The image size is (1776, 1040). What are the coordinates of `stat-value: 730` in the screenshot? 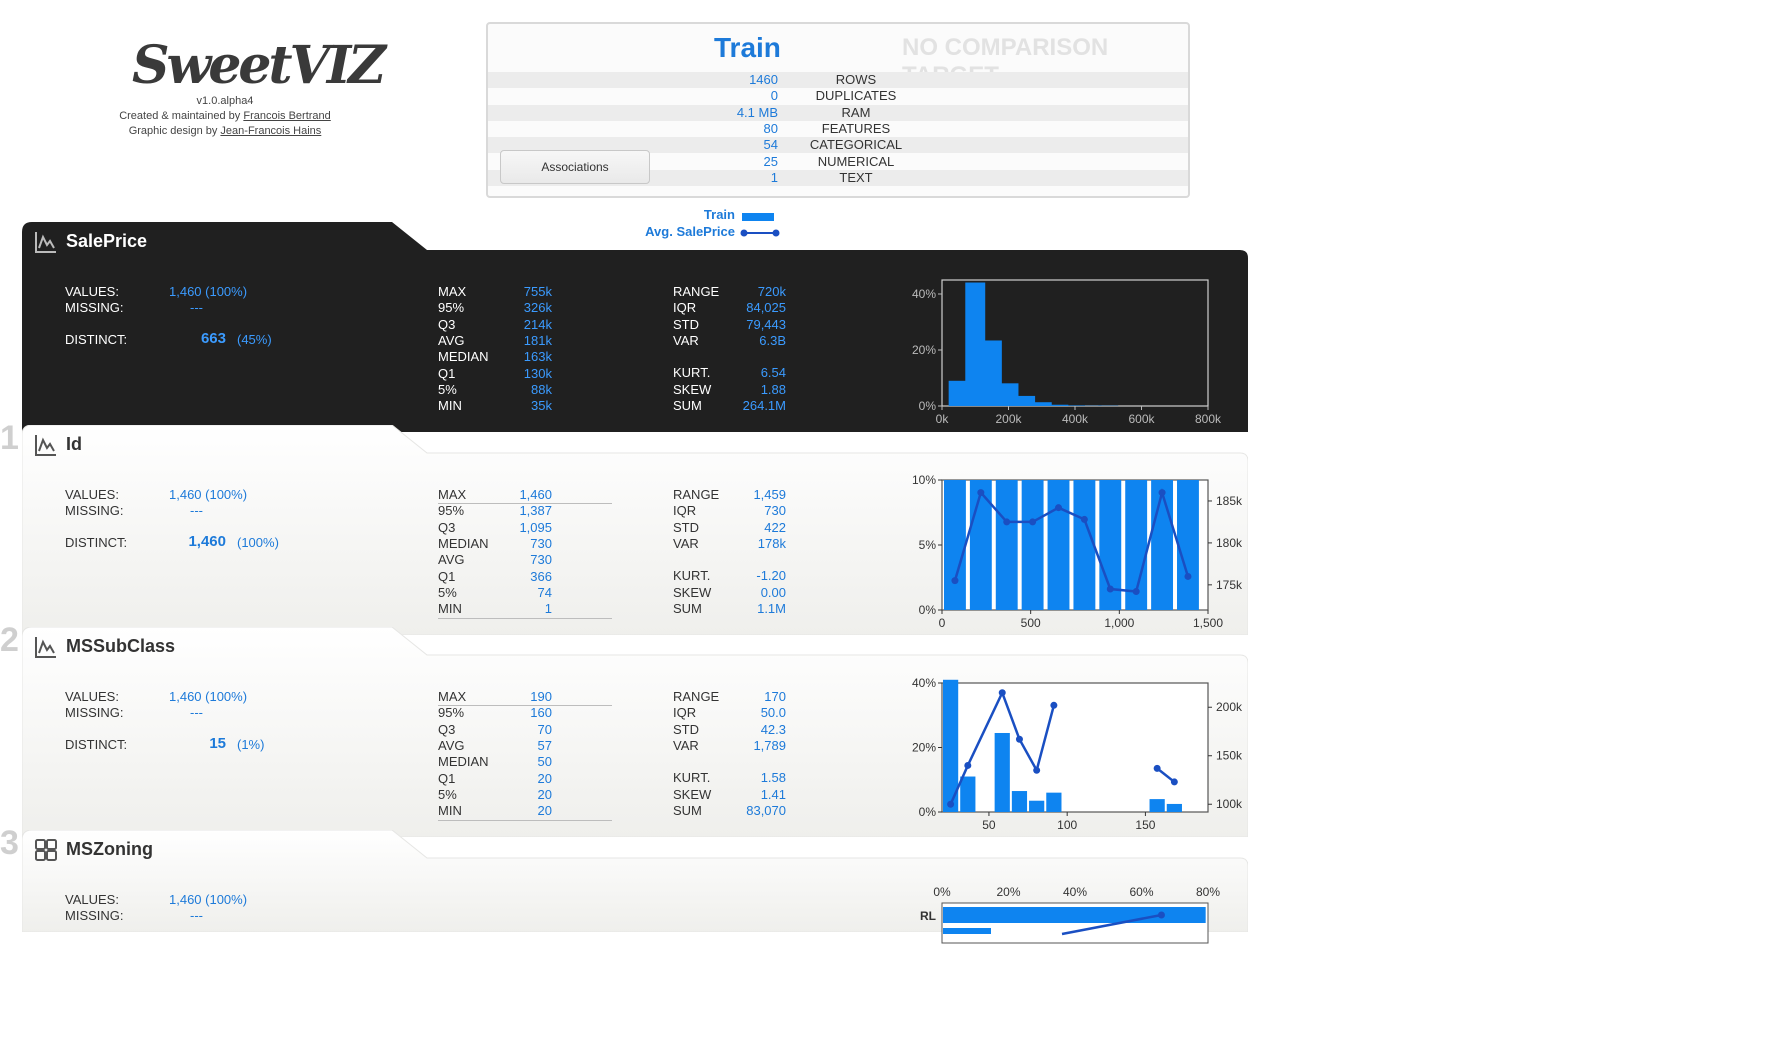 It's located at (749, 511).